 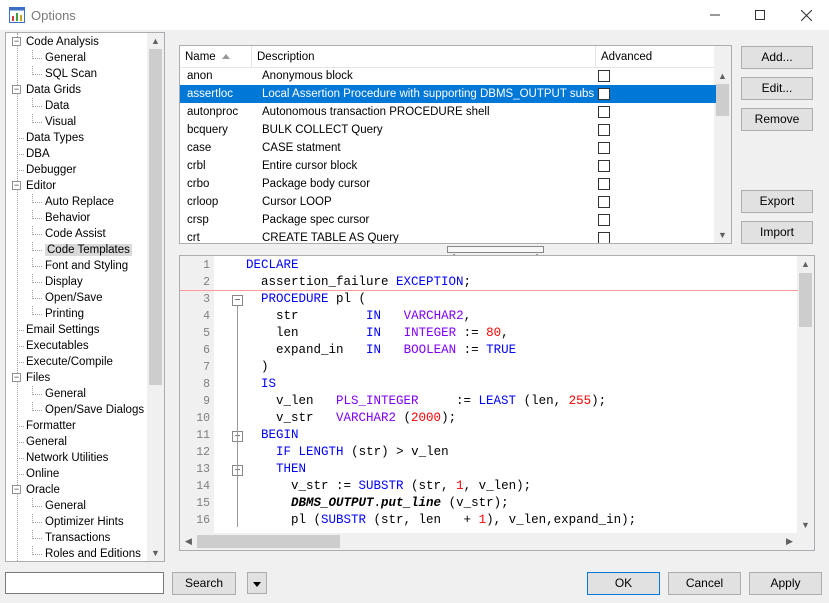 I want to click on tree-scrollbar: ▲ ▼, so click(x=155, y=297).